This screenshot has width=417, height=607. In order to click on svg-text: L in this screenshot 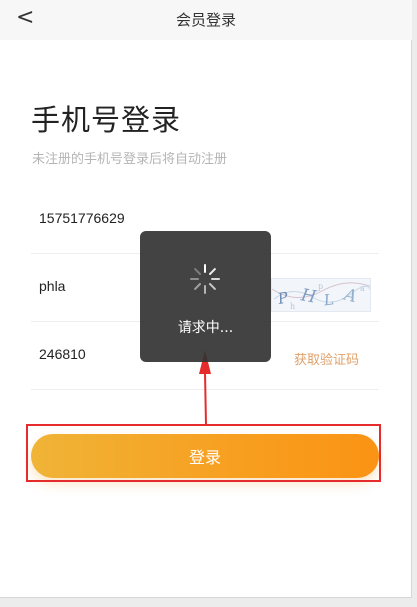, I will do `click(328, 299)`.